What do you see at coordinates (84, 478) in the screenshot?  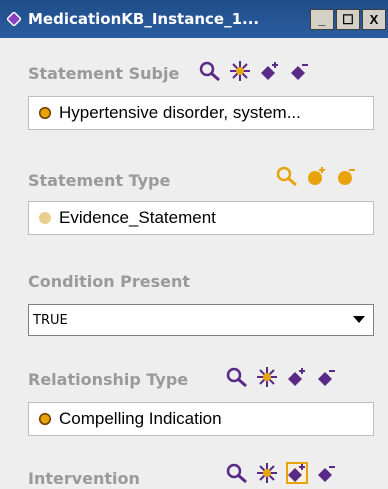 I see `intervention-label: Intervention` at bounding box center [84, 478].